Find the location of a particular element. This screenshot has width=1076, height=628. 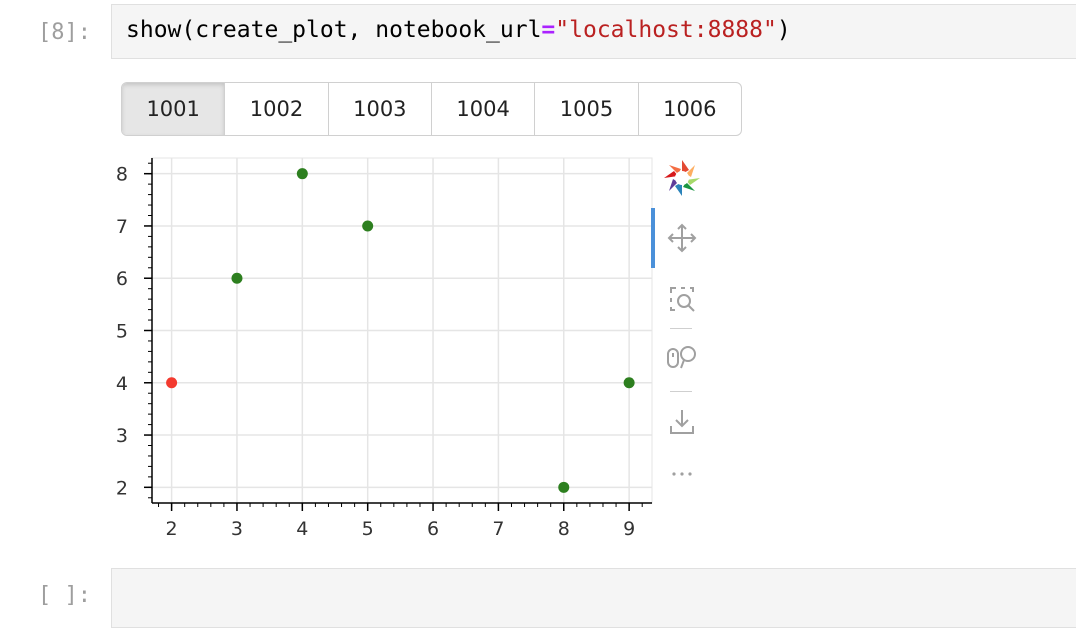

bokeh-logo-icon is located at coordinates (682, 178).